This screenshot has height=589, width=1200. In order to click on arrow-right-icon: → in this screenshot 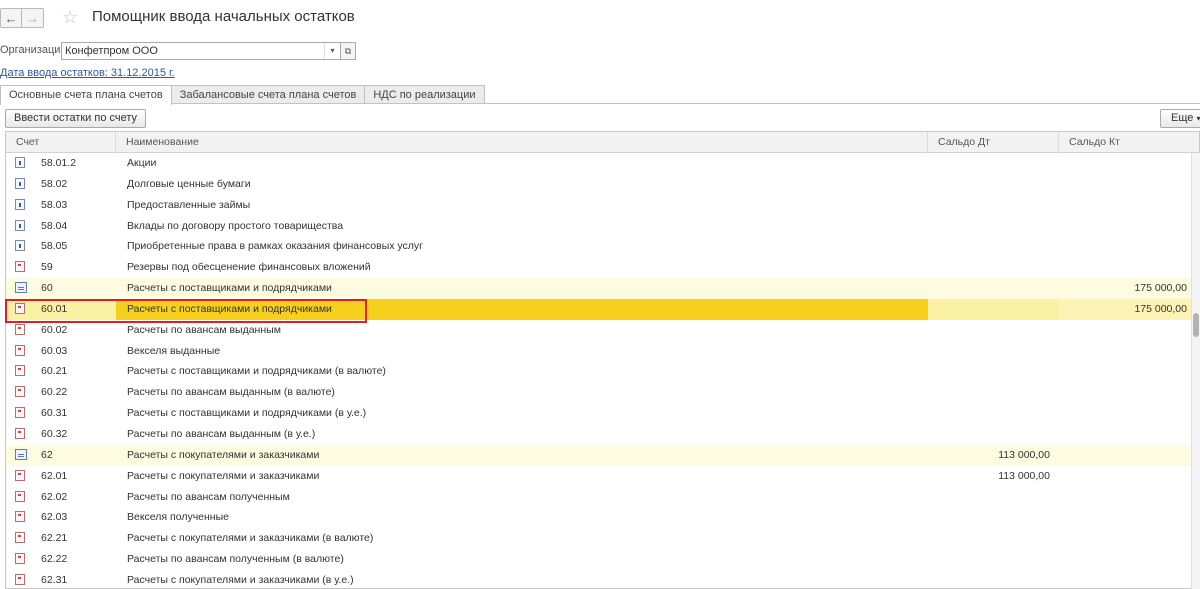, I will do `click(32, 18)`.